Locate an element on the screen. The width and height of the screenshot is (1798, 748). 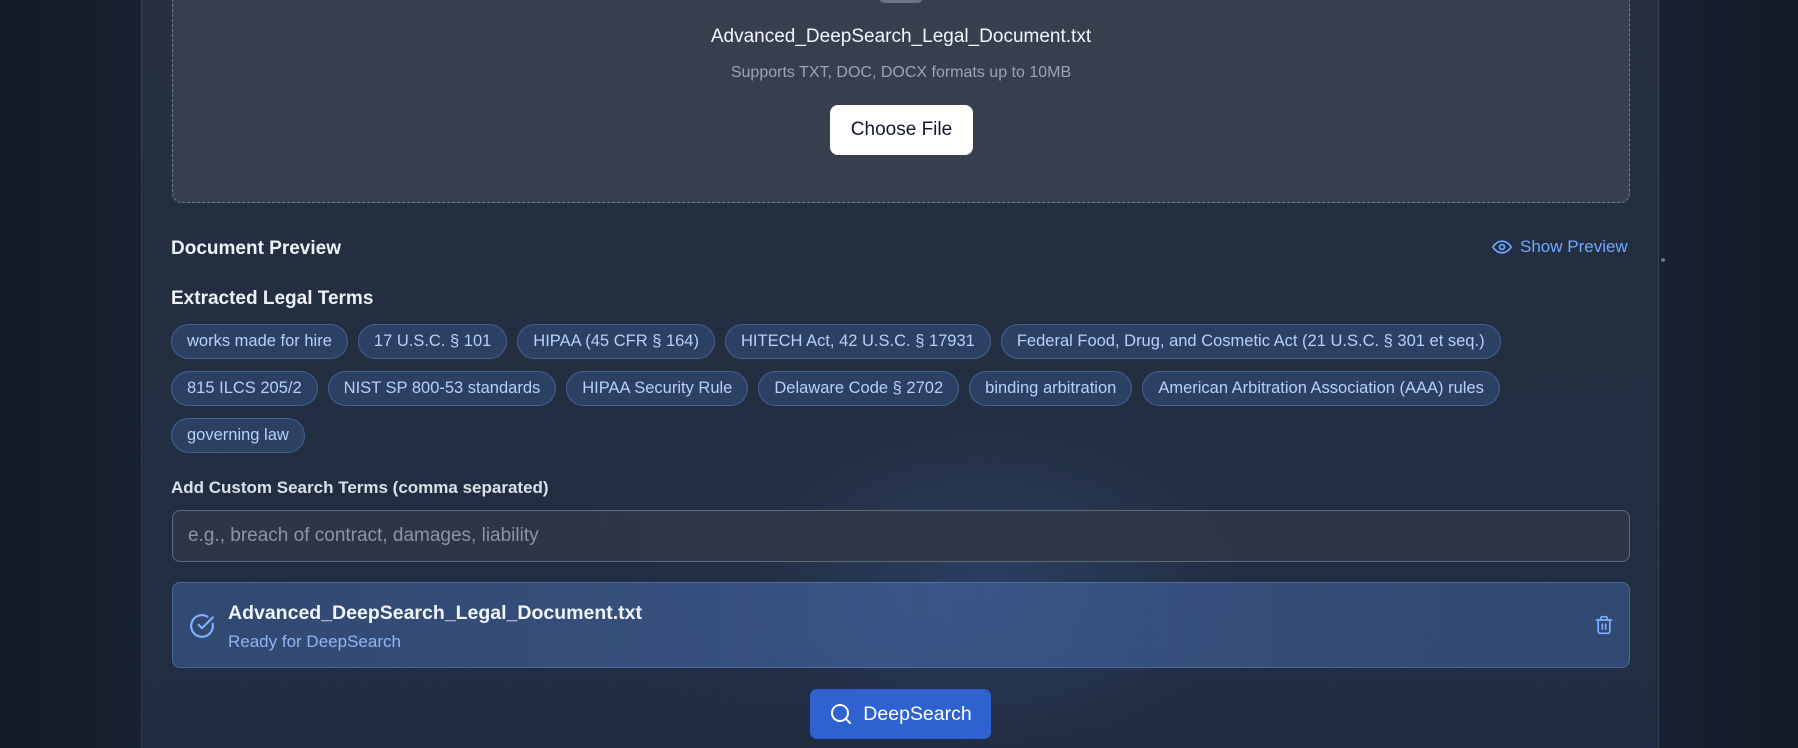
legal-term-tag: binding arbitration is located at coordinates (1051, 388).